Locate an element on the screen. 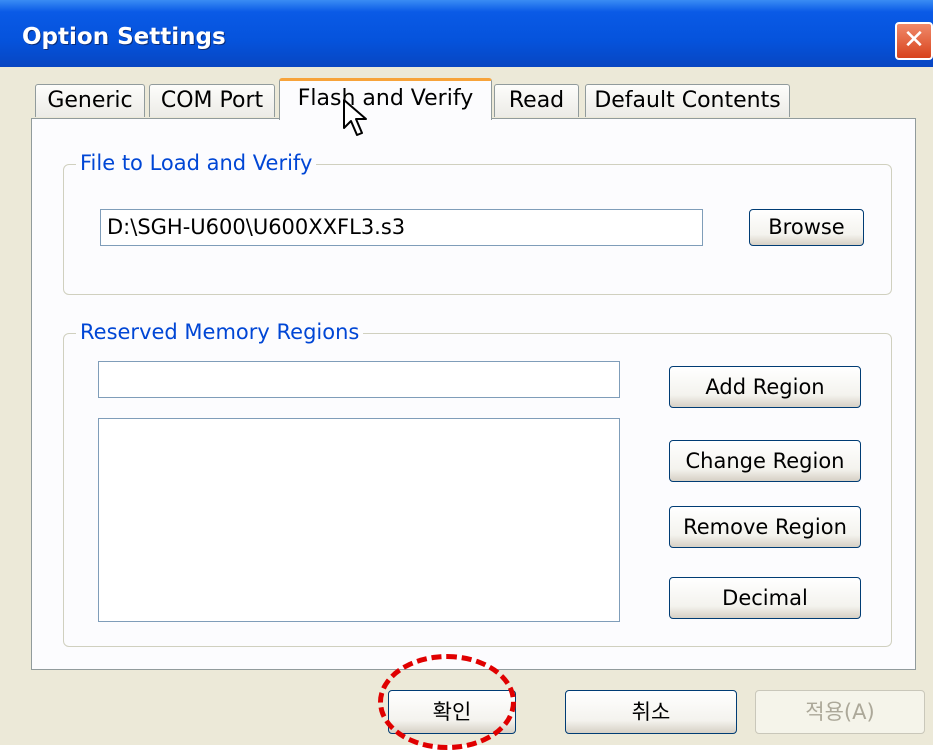  title-bar: Option Settings ✕ is located at coordinates (466, 33).